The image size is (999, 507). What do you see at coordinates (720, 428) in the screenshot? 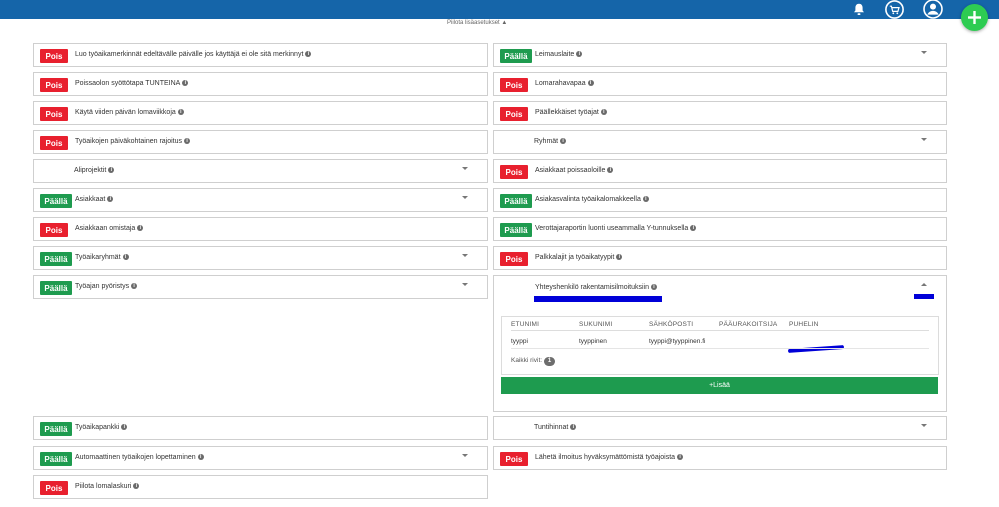
I see `setting-row-hourly-rates: Tuntihinnat i` at bounding box center [720, 428].